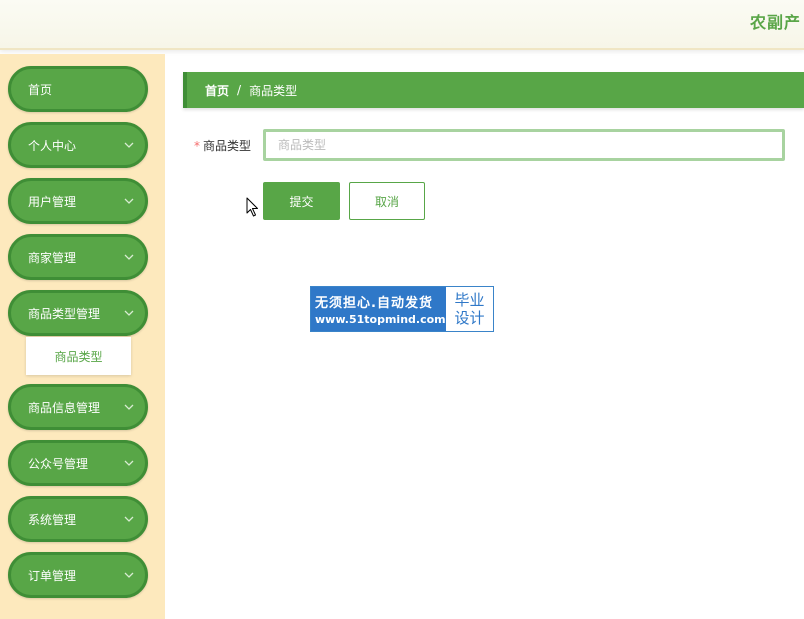 The width and height of the screenshot is (804, 619). Describe the element at coordinates (387, 201) in the screenshot. I see `cancel-button: 取消` at that location.